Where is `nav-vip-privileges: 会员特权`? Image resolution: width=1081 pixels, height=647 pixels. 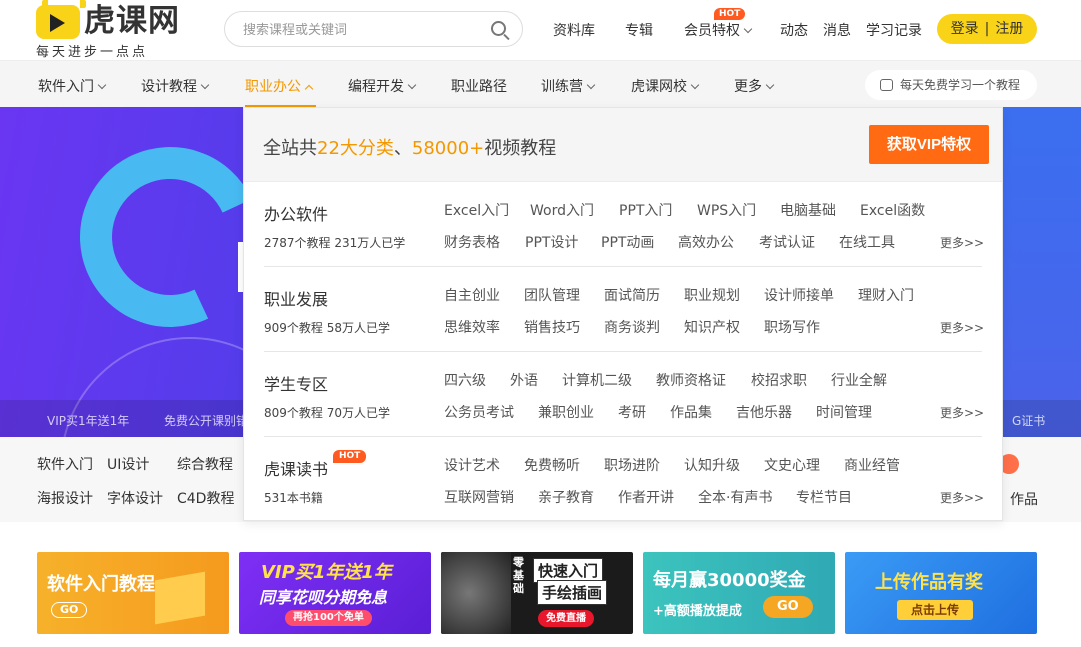
nav-vip-privileges: 会员特权 is located at coordinates (718, 30).